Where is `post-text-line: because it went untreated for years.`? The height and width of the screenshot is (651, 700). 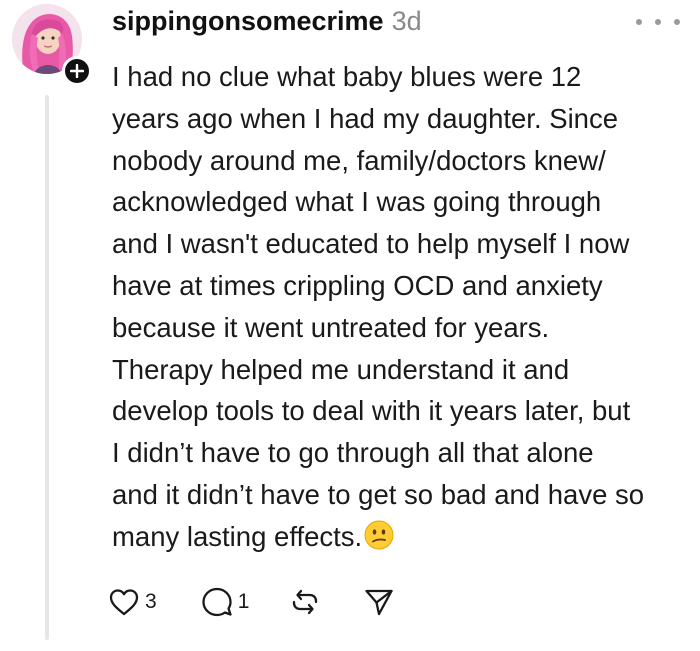
post-text-line: because it went untreated for years. is located at coordinates (331, 327).